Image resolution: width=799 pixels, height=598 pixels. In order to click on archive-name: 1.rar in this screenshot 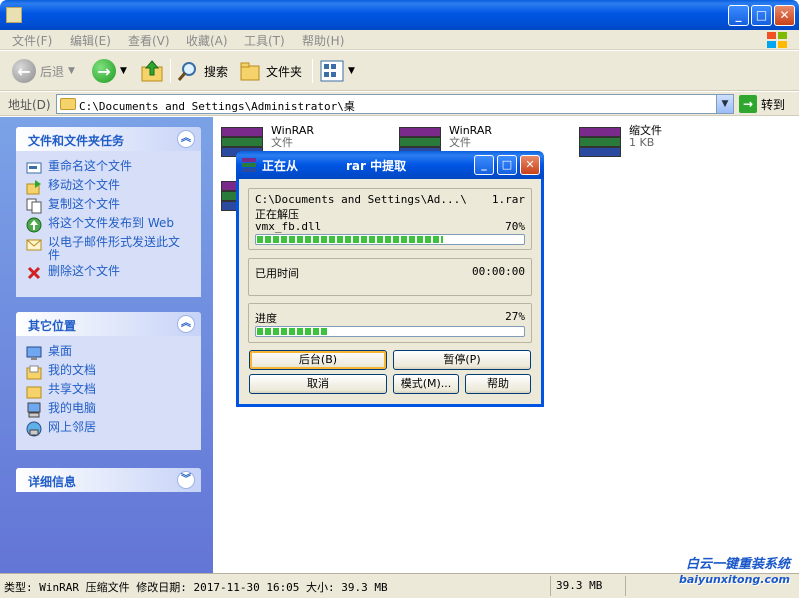, I will do `click(508, 199)`.